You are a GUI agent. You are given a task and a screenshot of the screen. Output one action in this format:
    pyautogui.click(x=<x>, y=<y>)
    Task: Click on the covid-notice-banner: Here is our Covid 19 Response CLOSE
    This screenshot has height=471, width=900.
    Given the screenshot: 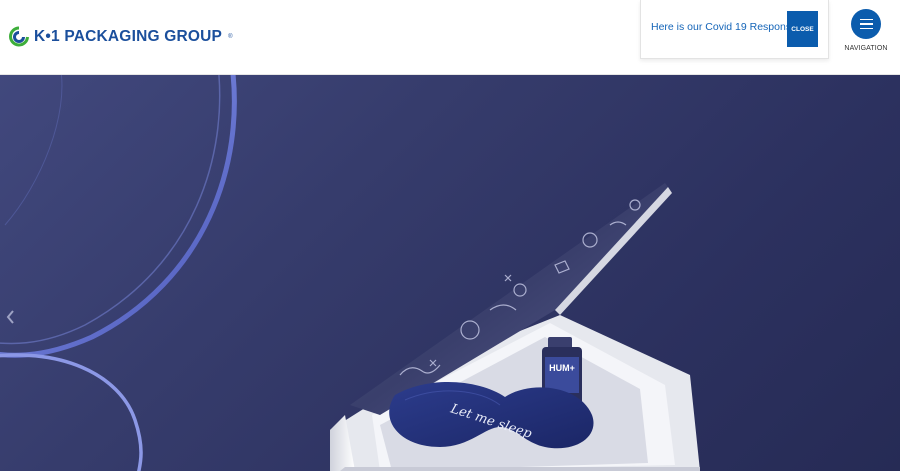 What is the action you would take?
    pyautogui.click(x=734, y=29)
    